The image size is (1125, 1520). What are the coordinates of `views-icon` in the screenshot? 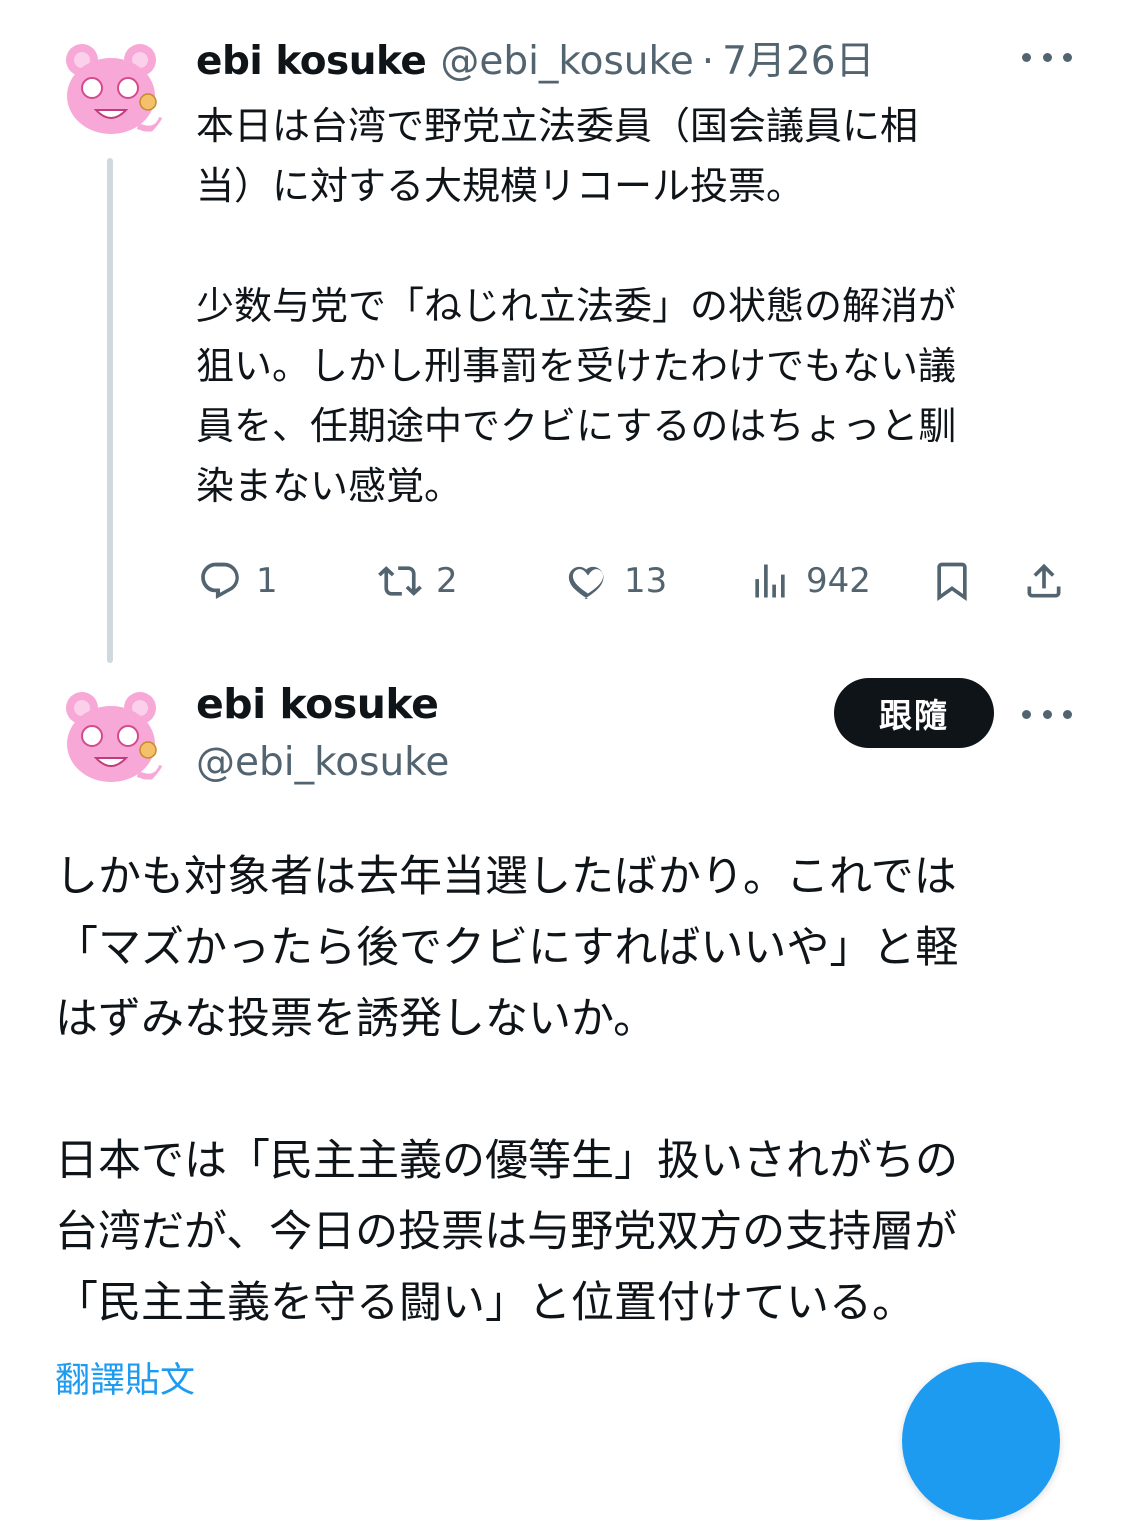 It's located at (770, 581).